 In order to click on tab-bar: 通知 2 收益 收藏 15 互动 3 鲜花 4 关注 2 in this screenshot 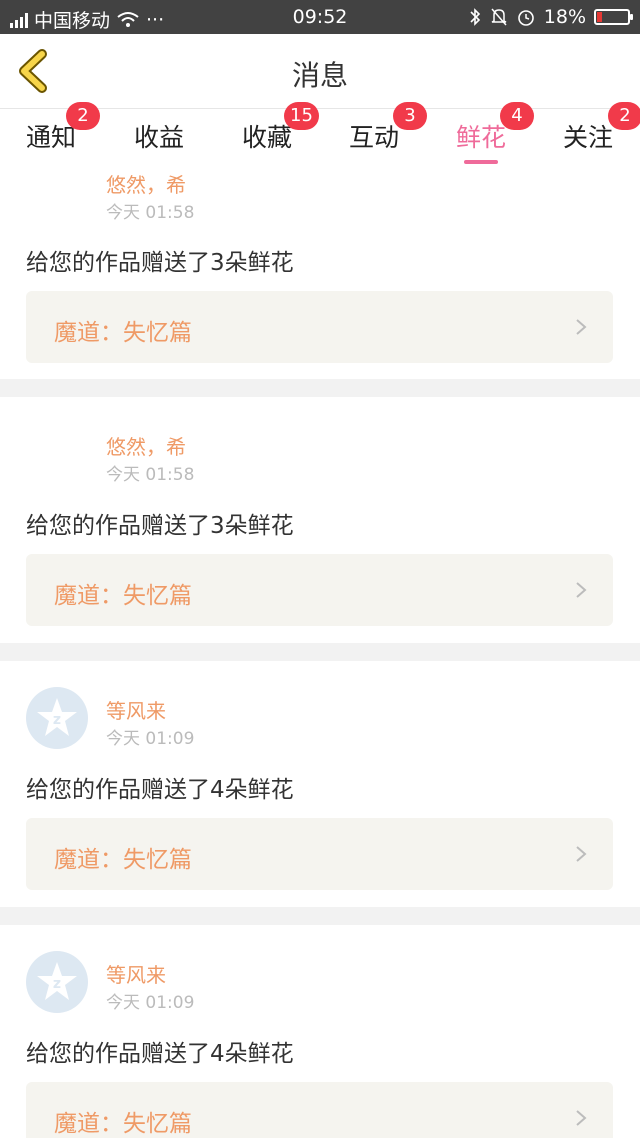, I will do `click(320, 134)`.